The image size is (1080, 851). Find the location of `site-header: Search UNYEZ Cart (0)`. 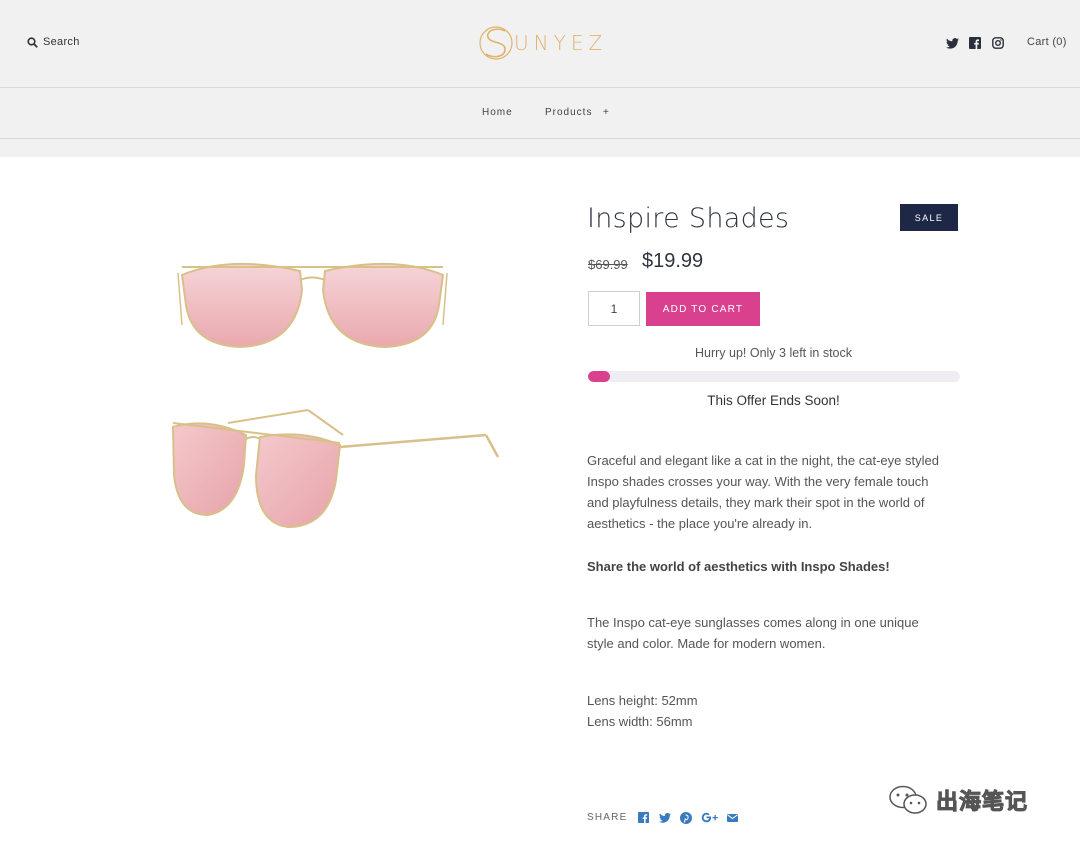

site-header: Search UNYEZ Cart (0) is located at coordinates (540, 44).